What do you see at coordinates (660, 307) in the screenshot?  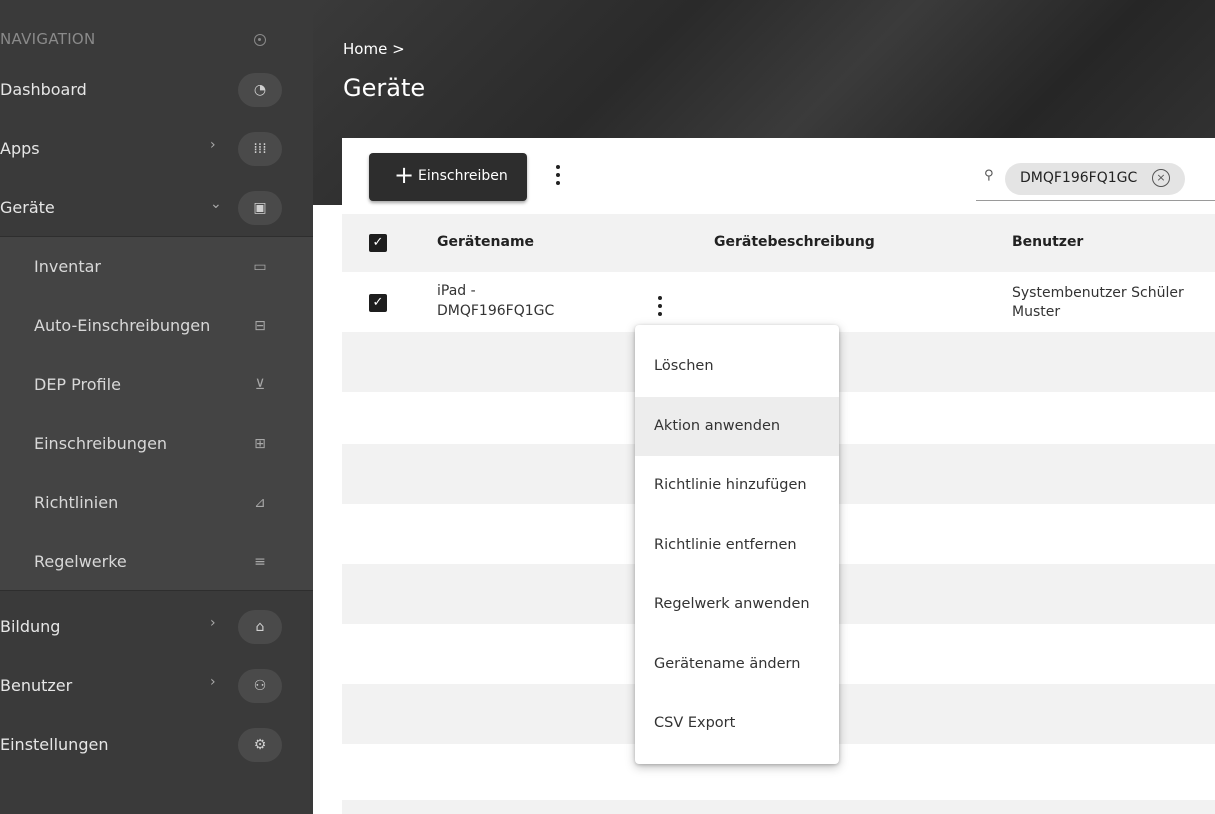 I see `row-more-icon` at bounding box center [660, 307].